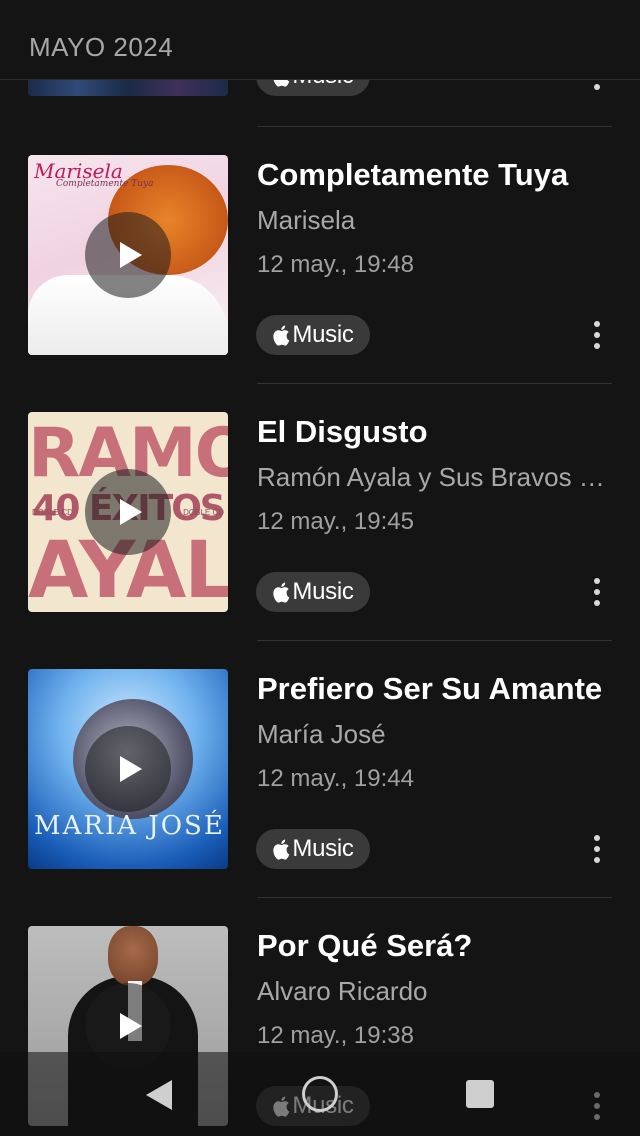 This screenshot has width=640, height=1136. What do you see at coordinates (342, 991) in the screenshot?
I see `artist-name: Alvaro Ricardo` at bounding box center [342, 991].